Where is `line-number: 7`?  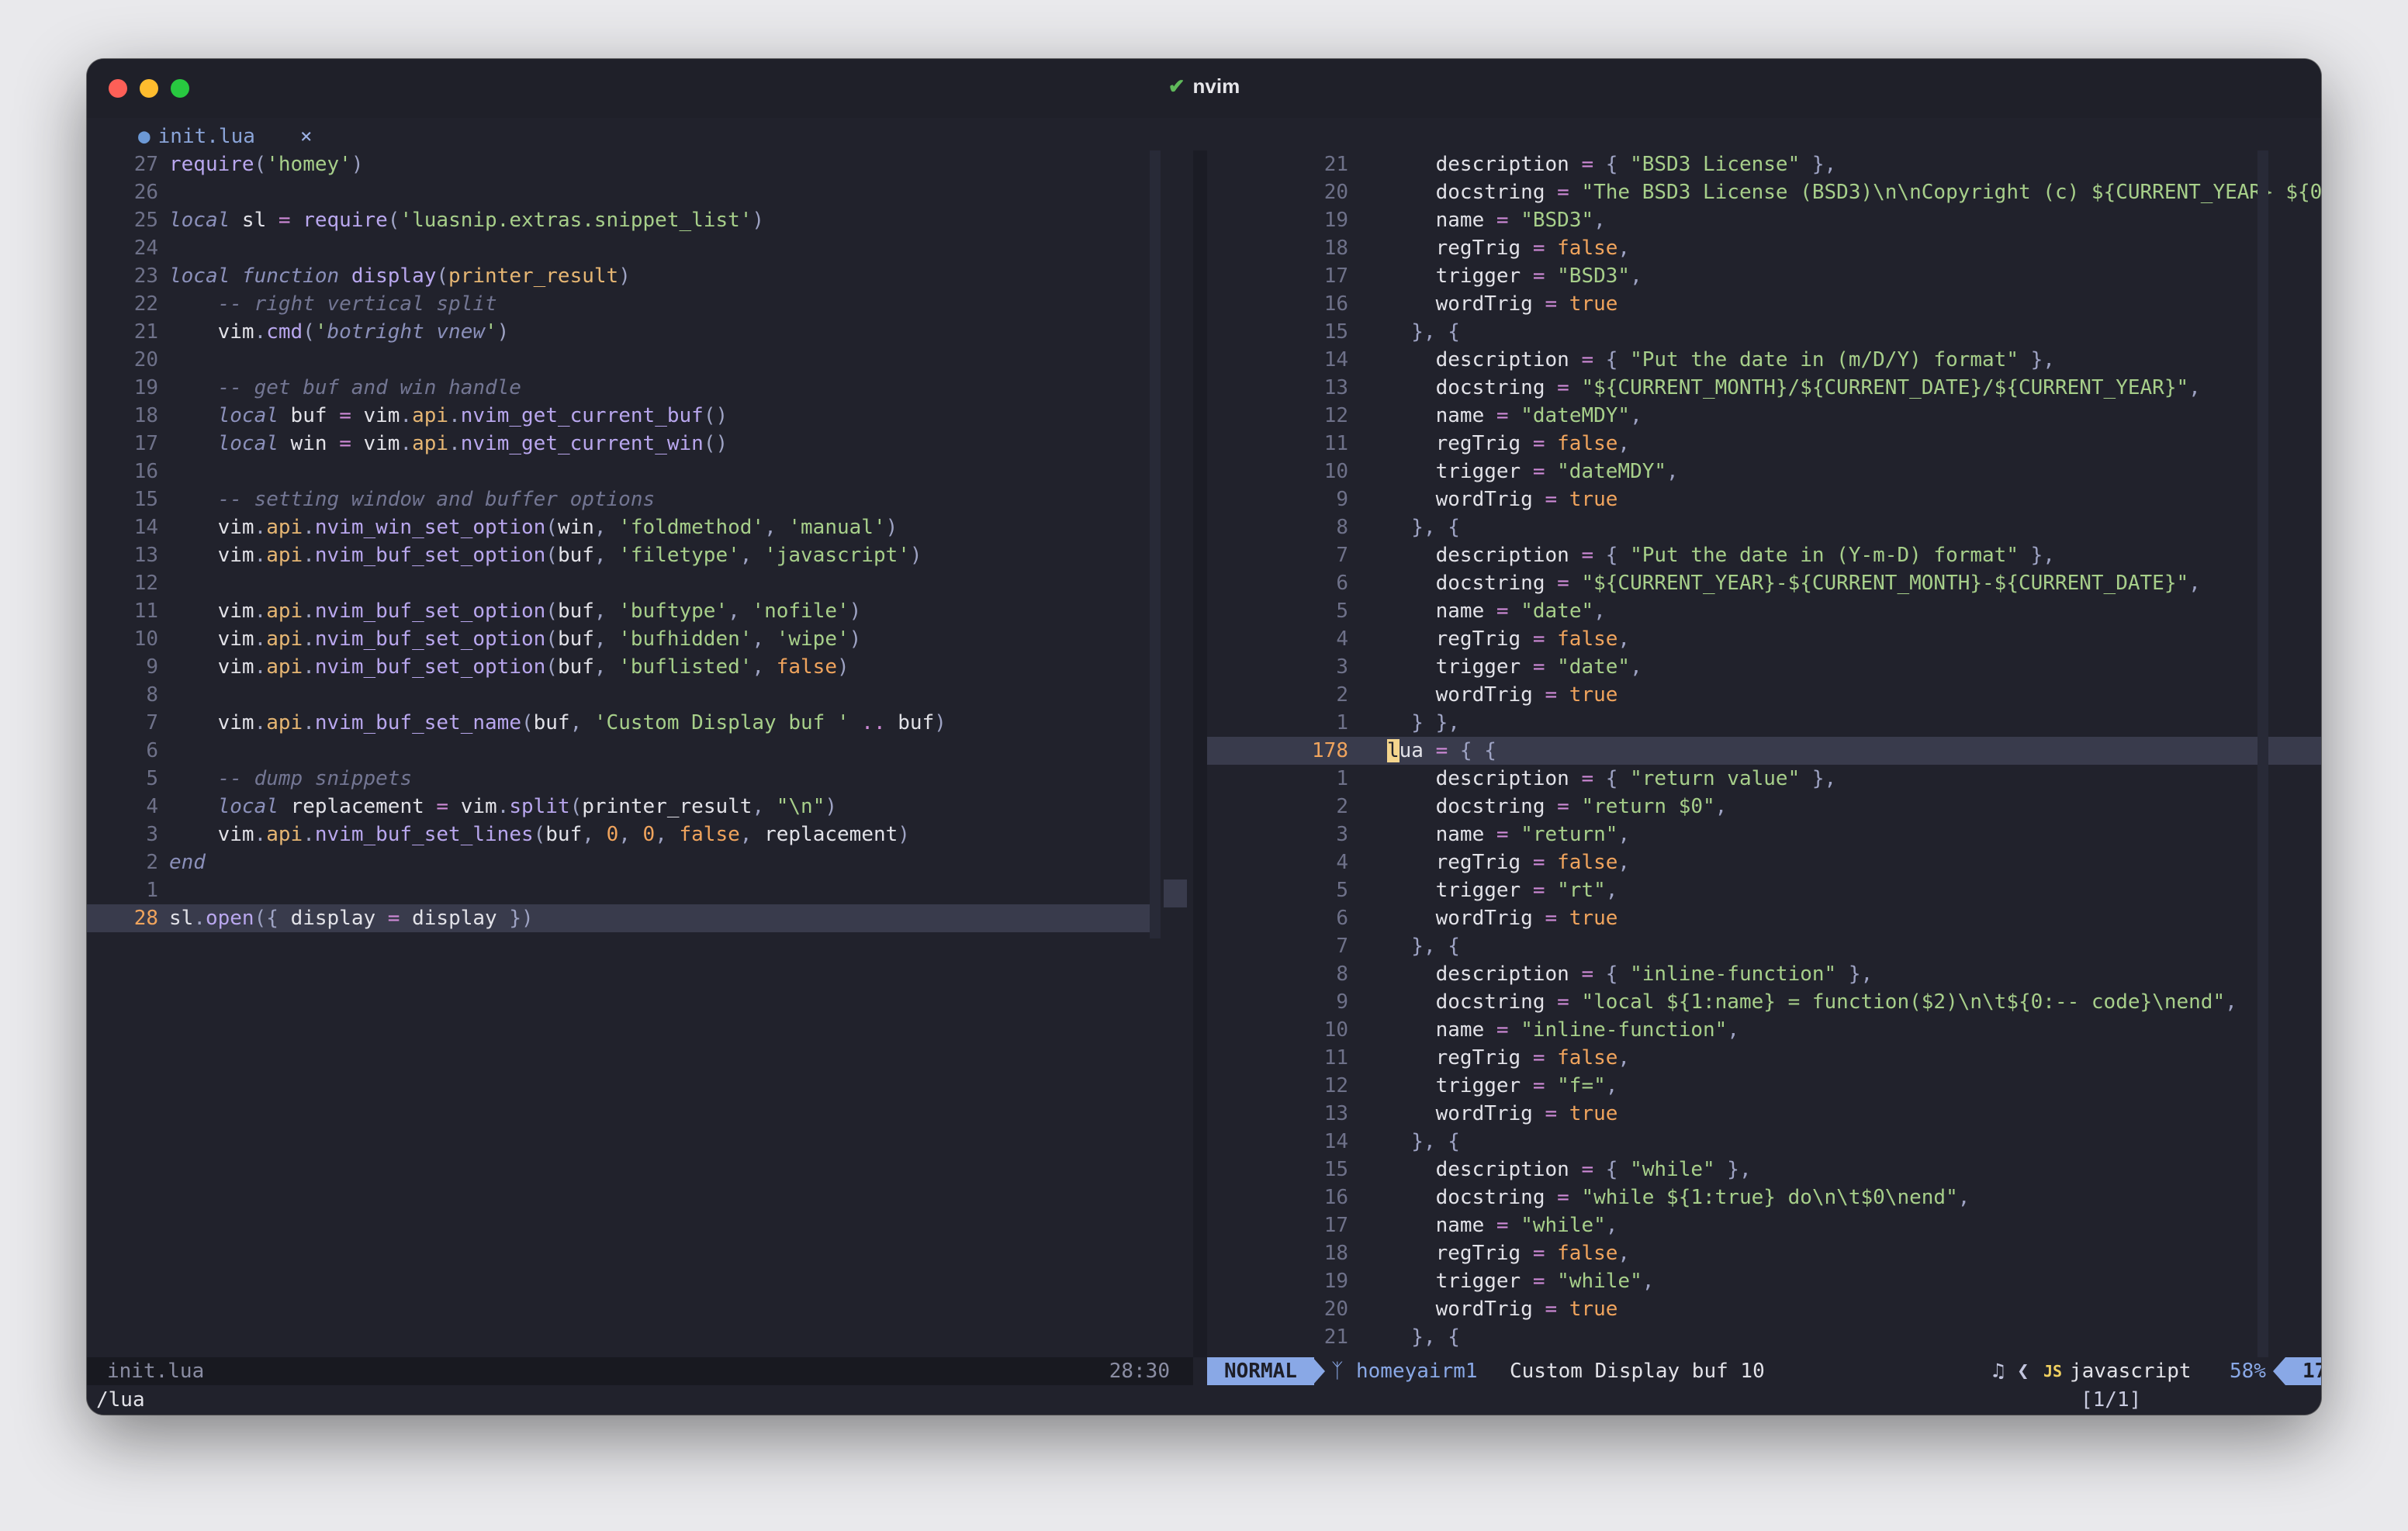
line-number: 7 is located at coordinates (1342, 555).